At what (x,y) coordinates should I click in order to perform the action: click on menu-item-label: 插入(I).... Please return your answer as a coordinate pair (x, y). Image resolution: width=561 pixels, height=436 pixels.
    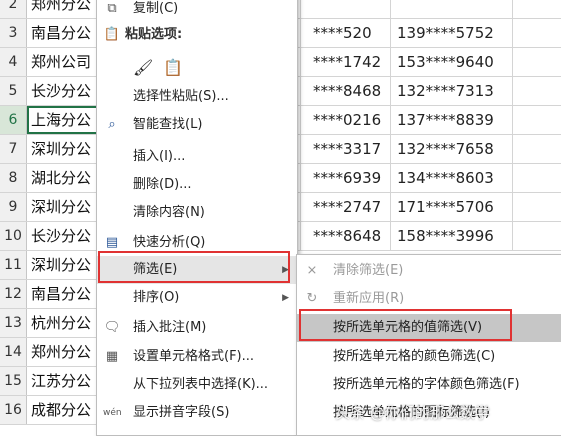
    Looking at the image, I should click on (159, 156).